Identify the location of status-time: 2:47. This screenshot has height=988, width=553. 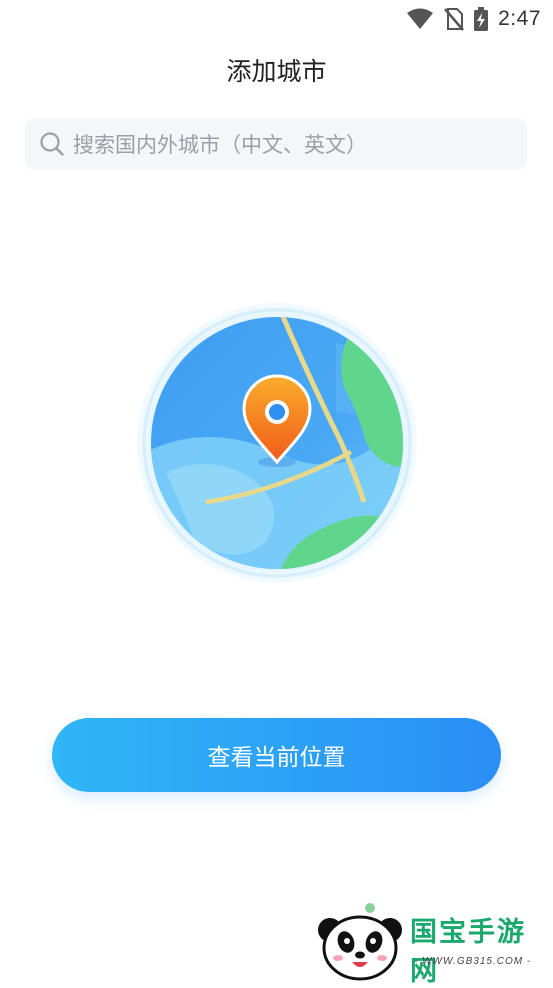
(519, 18).